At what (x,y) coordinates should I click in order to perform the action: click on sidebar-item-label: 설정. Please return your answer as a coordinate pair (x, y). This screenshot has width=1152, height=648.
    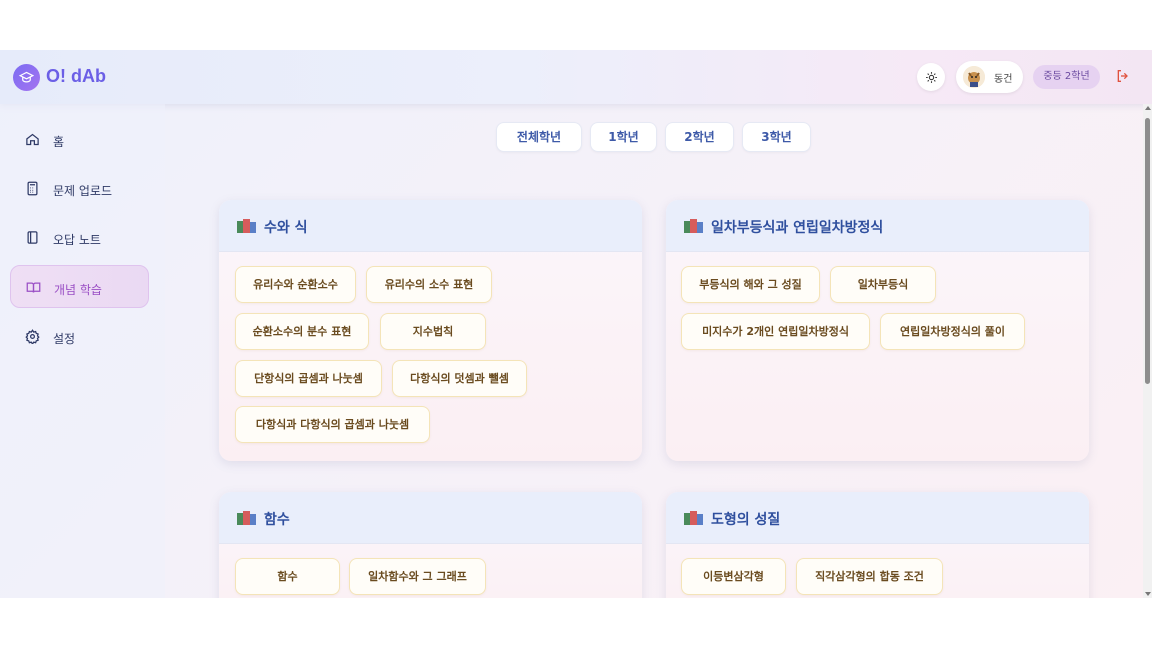
    Looking at the image, I should click on (64, 339).